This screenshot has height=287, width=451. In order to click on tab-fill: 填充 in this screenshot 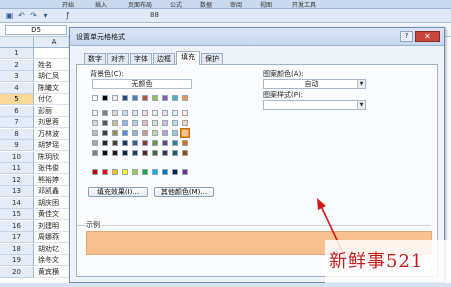, I will do `click(188, 58)`.